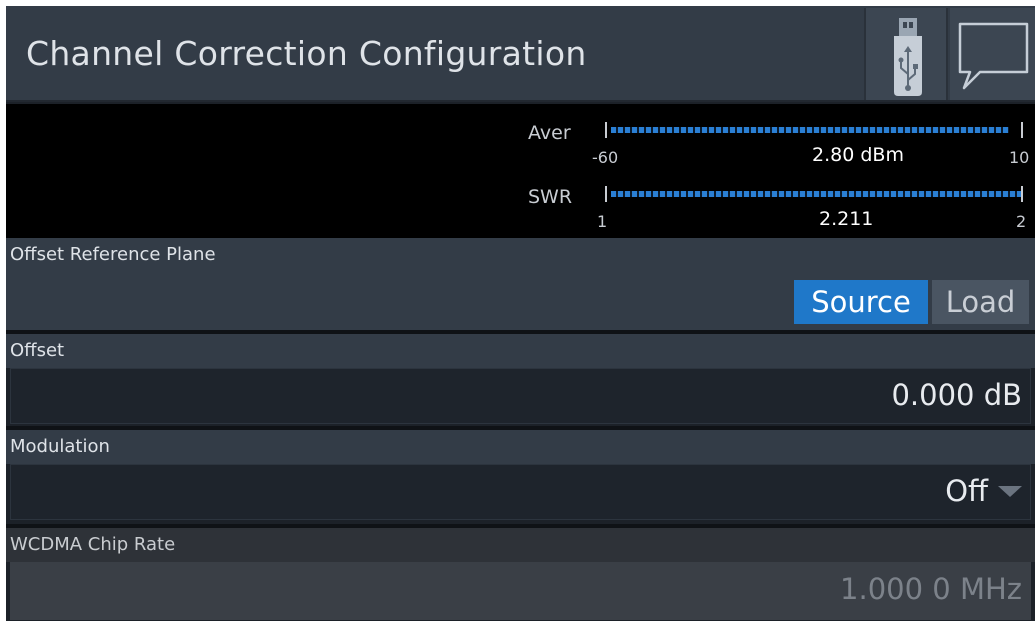 This screenshot has width=1035, height=621. I want to click on wcdma-chip-rate-section: WCDMA Chip Rate 1.000 0 MHz, so click(520, 574).